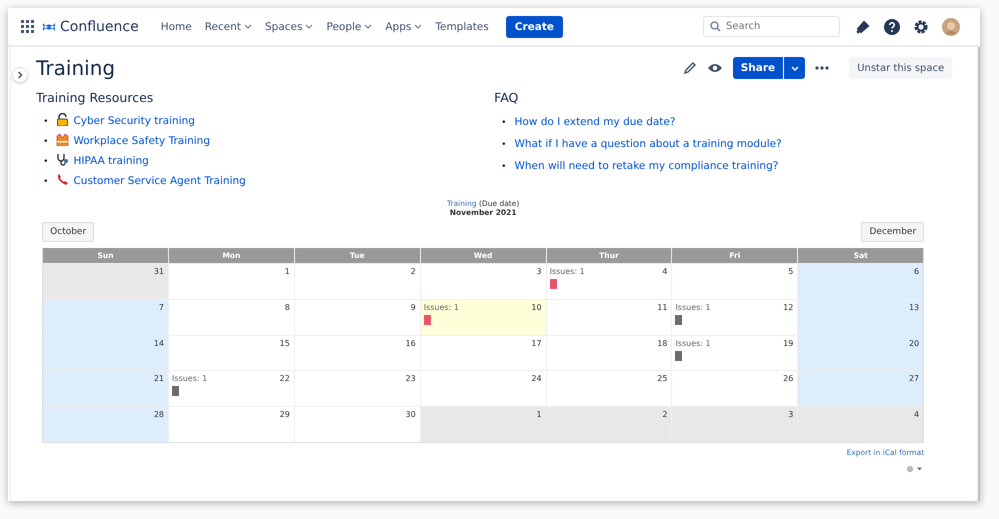 The width and height of the screenshot is (999, 519). Describe the element at coordinates (595, 122) in the screenshot. I see `faq-link: How do I extend my due date?` at that location.